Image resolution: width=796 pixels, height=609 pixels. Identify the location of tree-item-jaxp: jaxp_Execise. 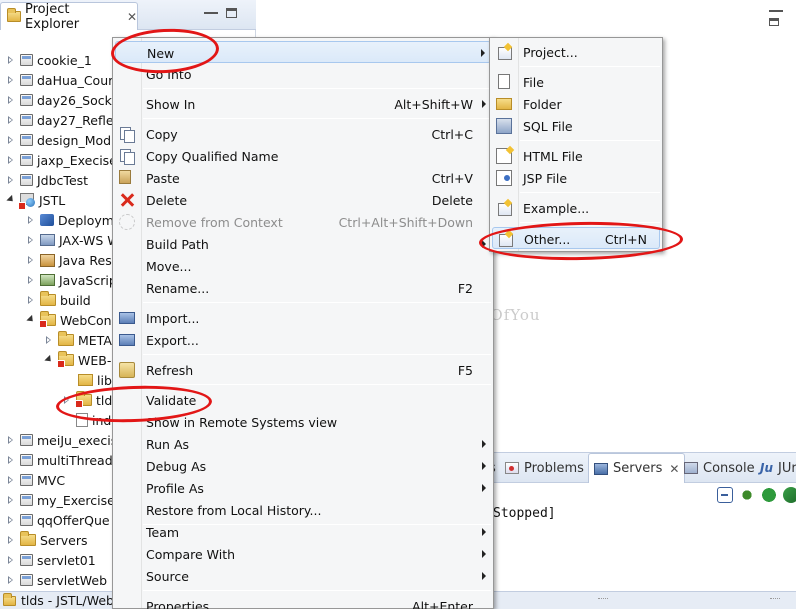
(61, 160).